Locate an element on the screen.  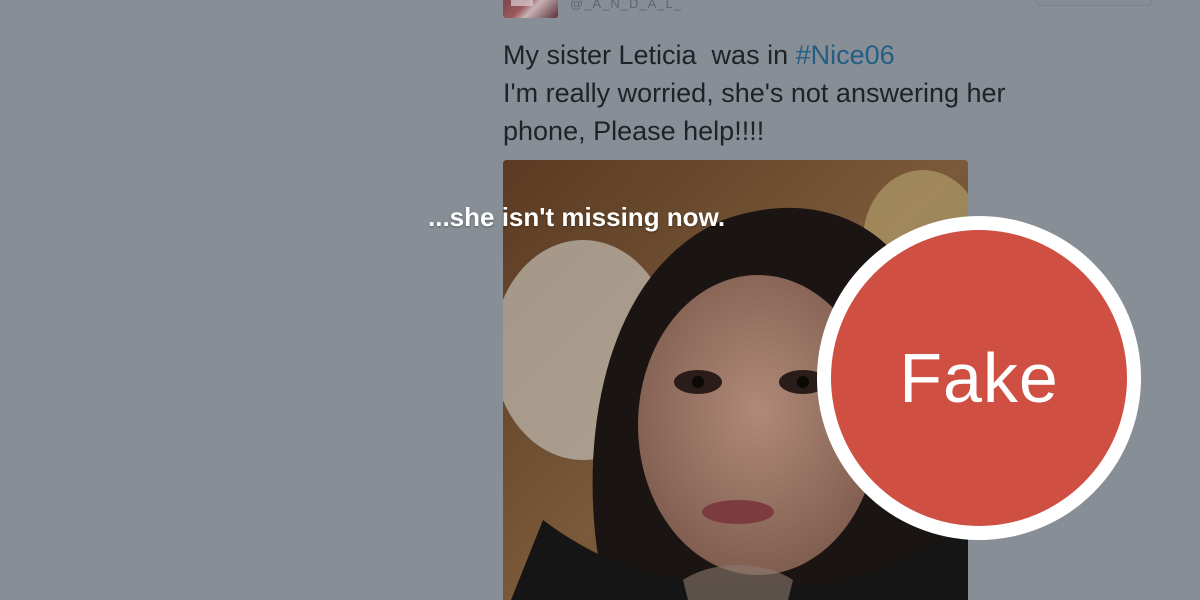
hashtag-link: #Nice06 is located at coordinates (845, 55).